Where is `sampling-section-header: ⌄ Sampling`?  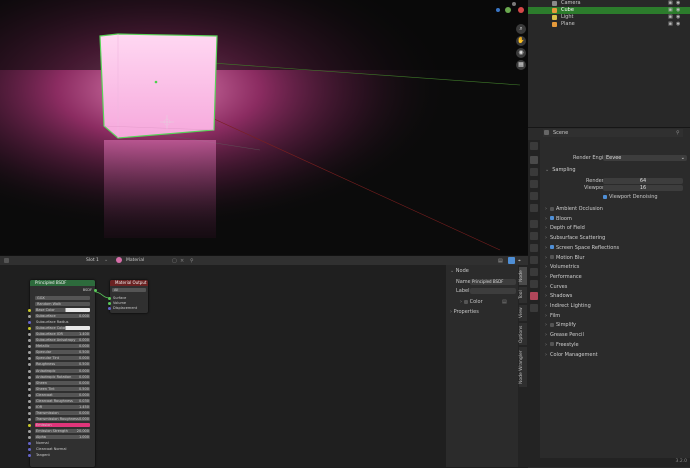
sampling-section-header: ⌄ Sampling is located at coordinates (560, 170).